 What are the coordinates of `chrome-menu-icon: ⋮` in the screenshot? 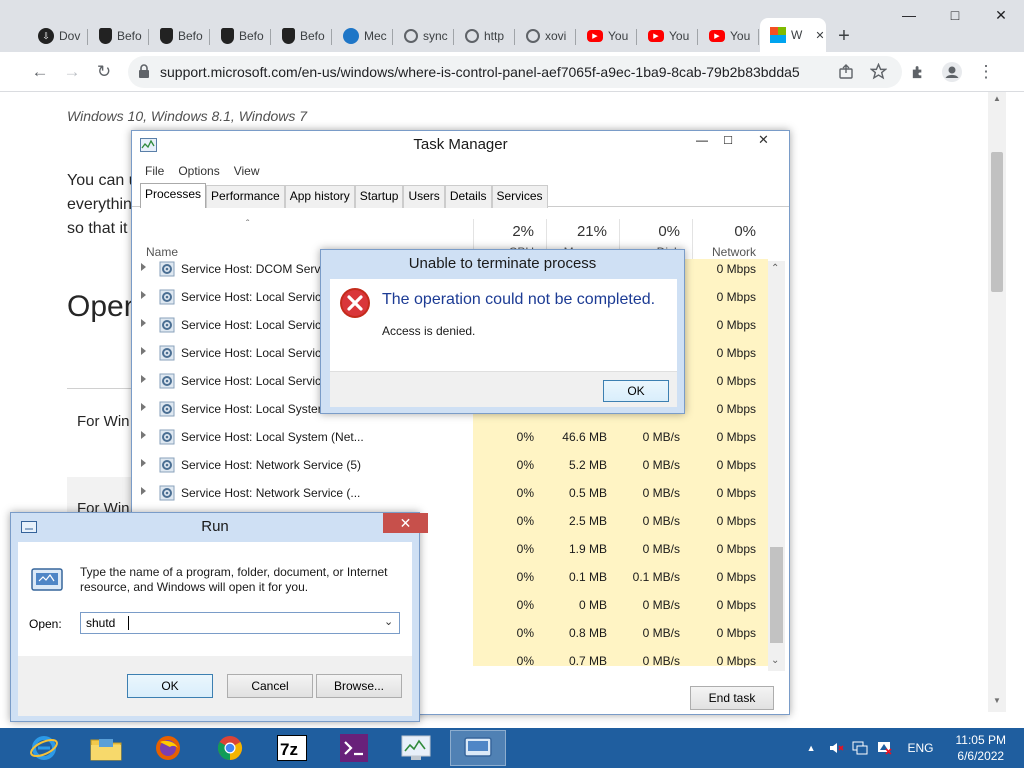 It's located at (986, 72).